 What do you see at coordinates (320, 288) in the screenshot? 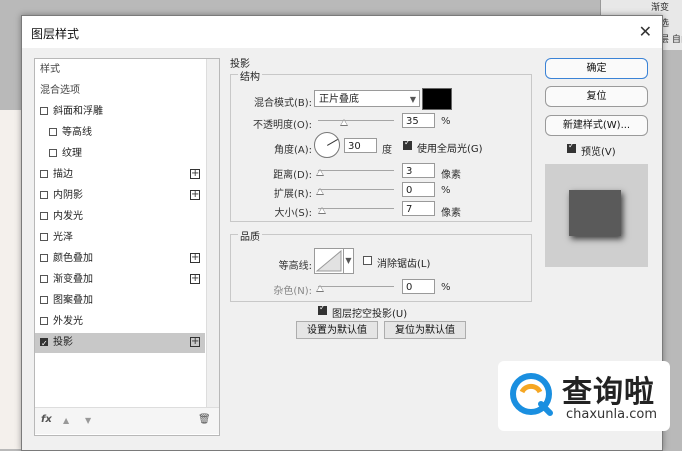
I see `noise-slider-thumb` at bounding box center [320, 288].